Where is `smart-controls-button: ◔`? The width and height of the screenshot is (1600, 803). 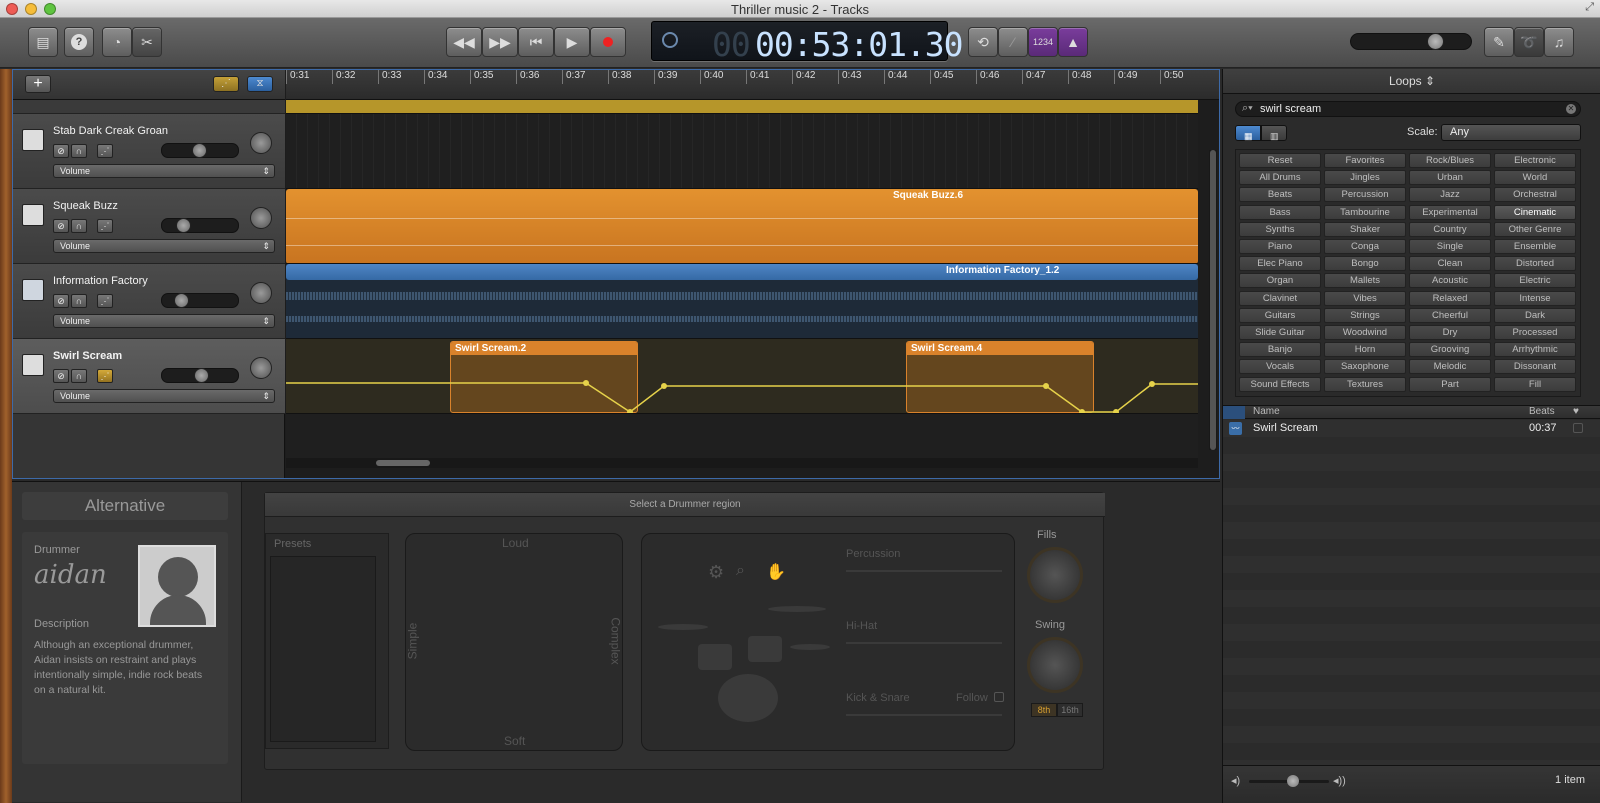
smart-controls-button: ◔ is located at coordinates (117, 42).